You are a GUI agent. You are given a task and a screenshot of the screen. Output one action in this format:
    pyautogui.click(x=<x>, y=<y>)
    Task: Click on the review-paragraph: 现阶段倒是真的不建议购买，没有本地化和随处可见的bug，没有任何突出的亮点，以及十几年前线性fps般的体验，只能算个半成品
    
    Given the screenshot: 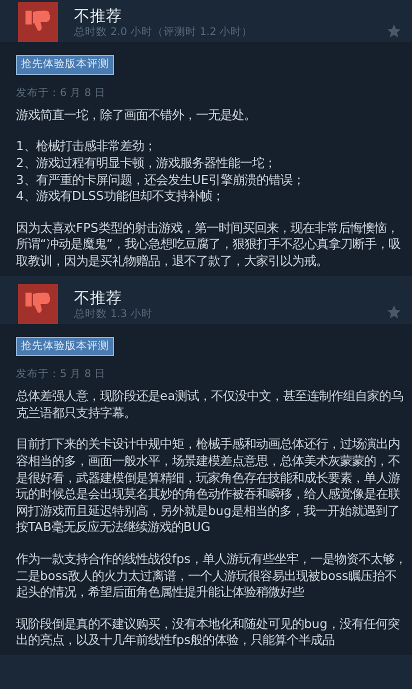 What is the action you would take?
    pyautogui.click(x=208, y=632)
    